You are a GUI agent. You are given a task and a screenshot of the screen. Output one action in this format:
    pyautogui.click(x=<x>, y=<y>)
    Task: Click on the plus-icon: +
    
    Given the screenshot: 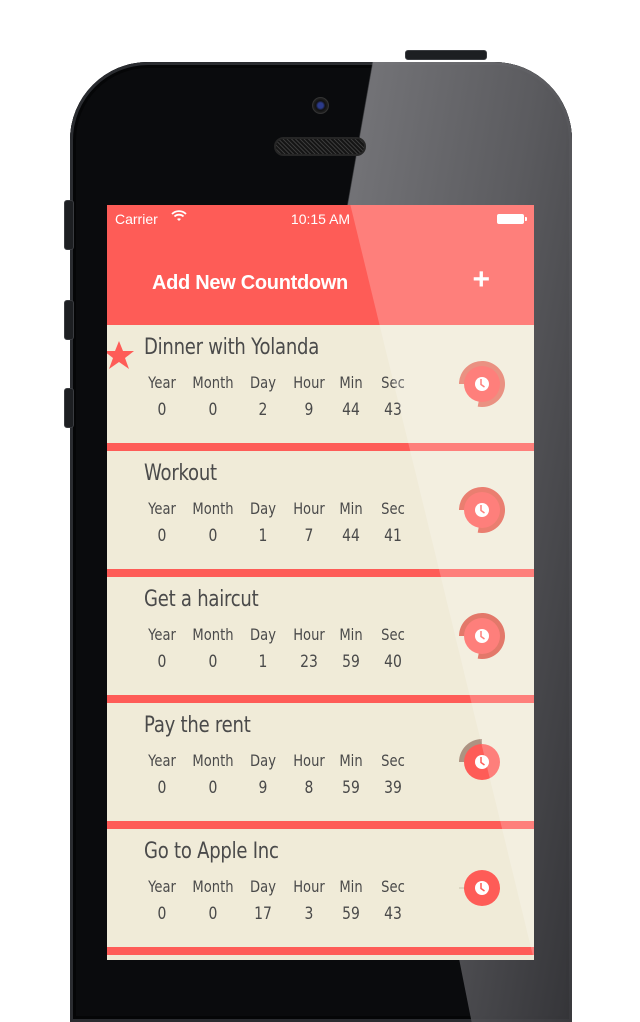 What is the action you would take?
    pyautogui.click(x=481, y=280)
    